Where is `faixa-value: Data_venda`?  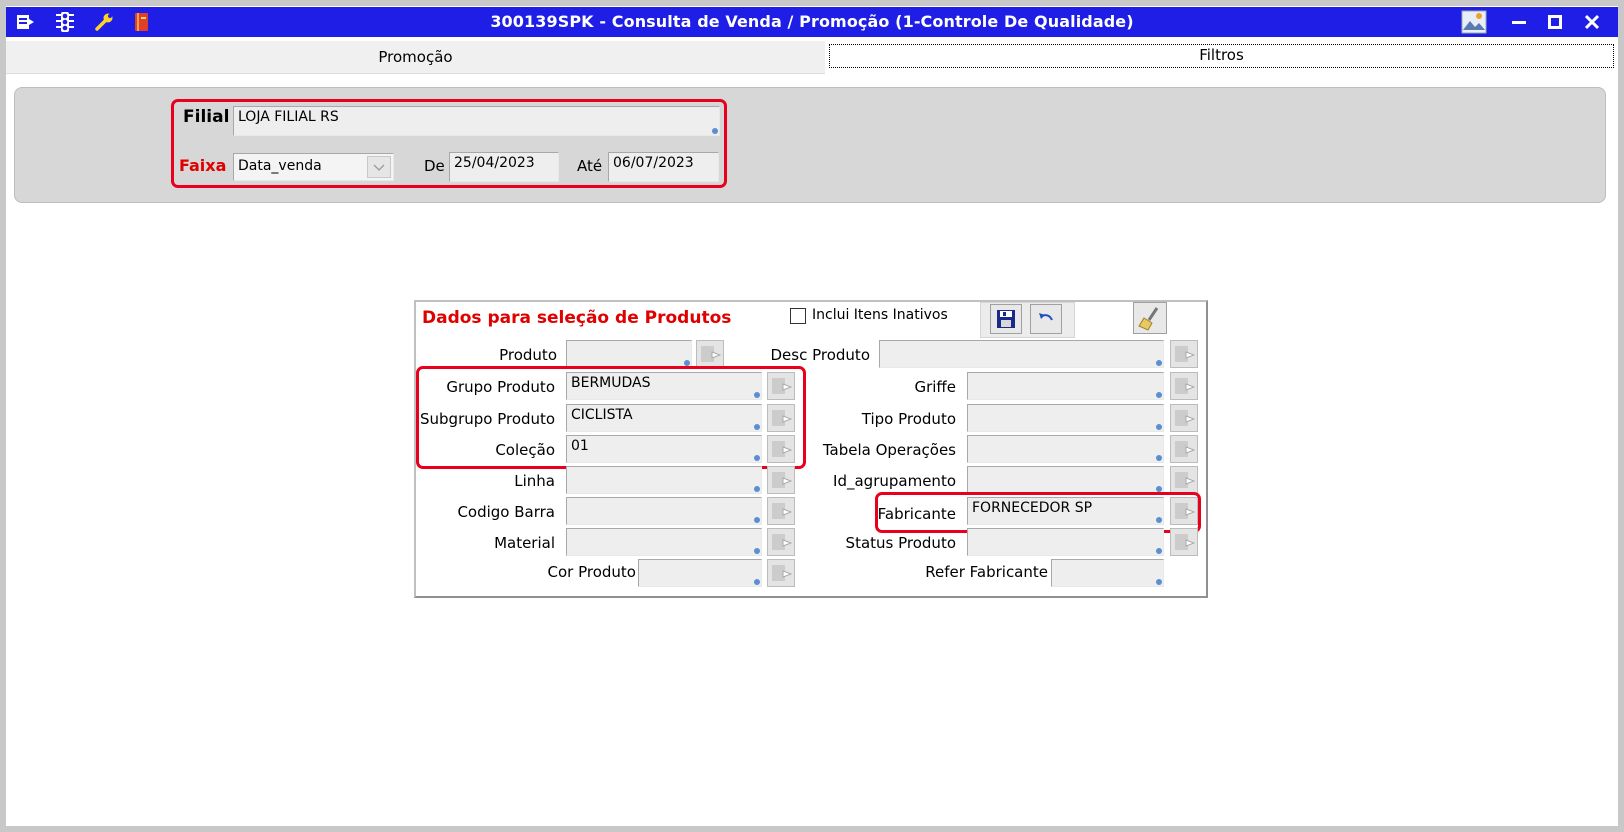
faixa-value: Data_venda is located at coordinates (280, 166).